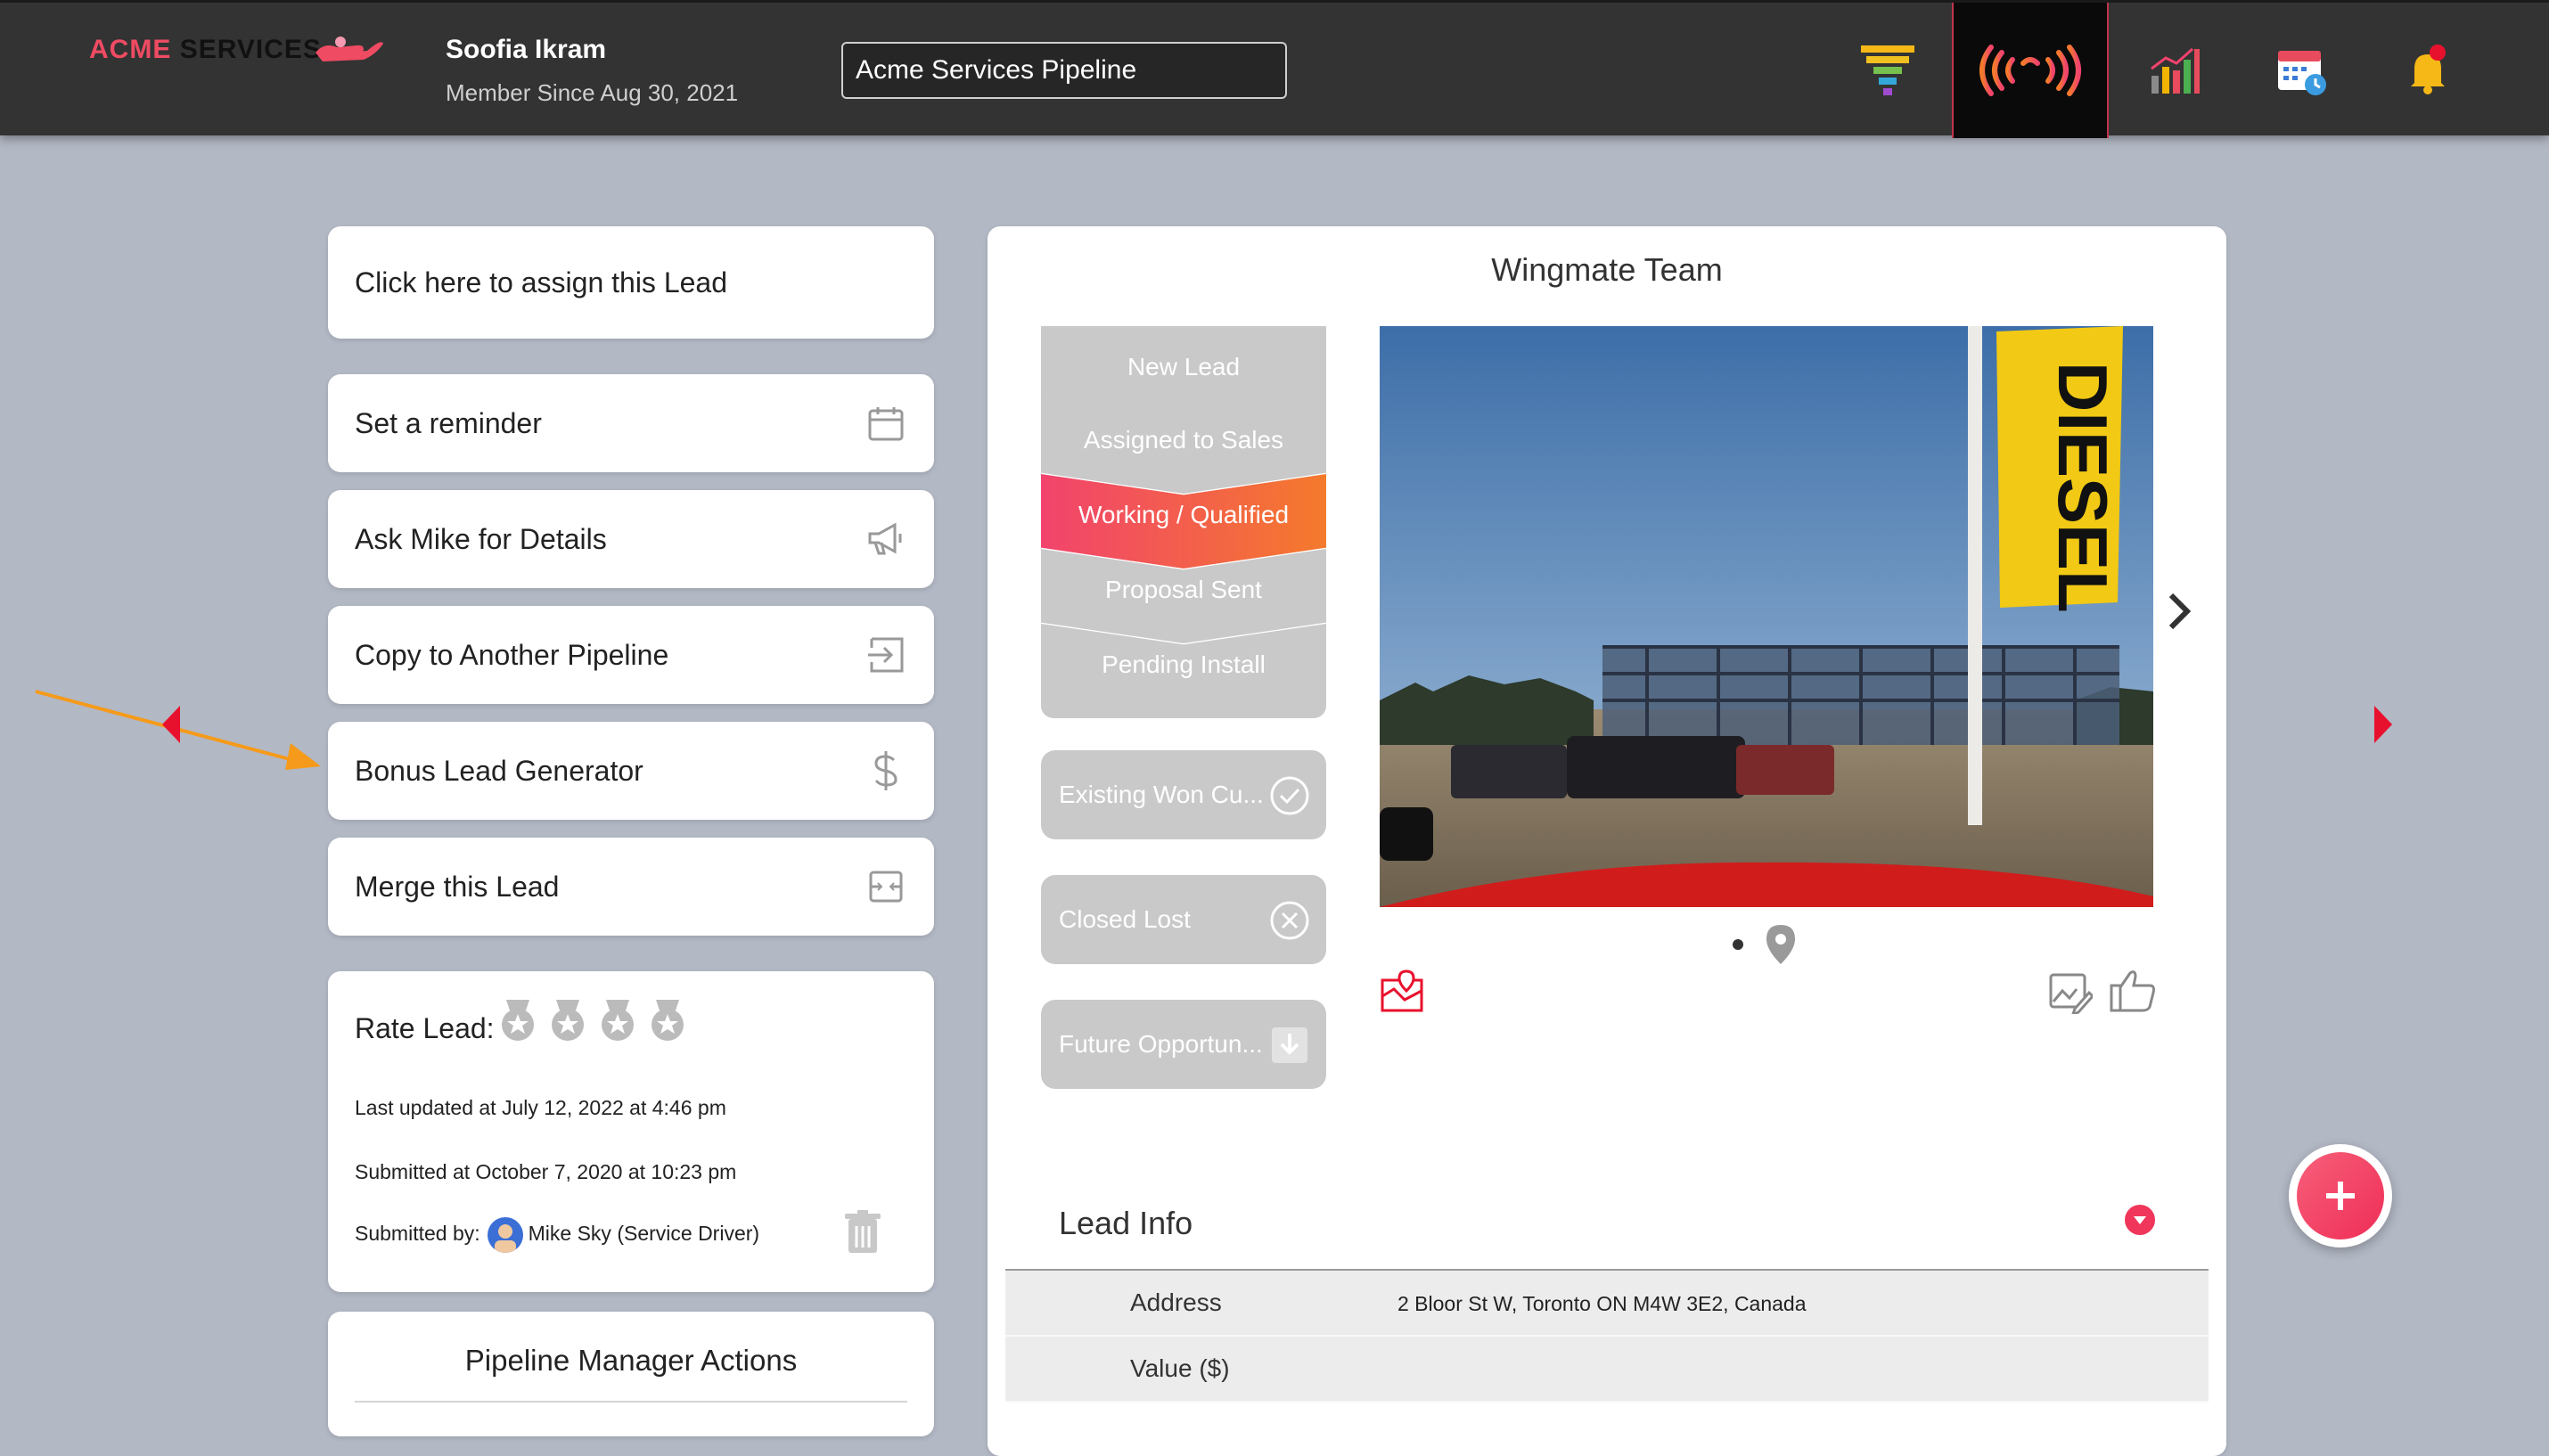  Describe the element at coordinates (1607, 270) in the screenshot. I see `team-title: Wingmate Team` at that location.